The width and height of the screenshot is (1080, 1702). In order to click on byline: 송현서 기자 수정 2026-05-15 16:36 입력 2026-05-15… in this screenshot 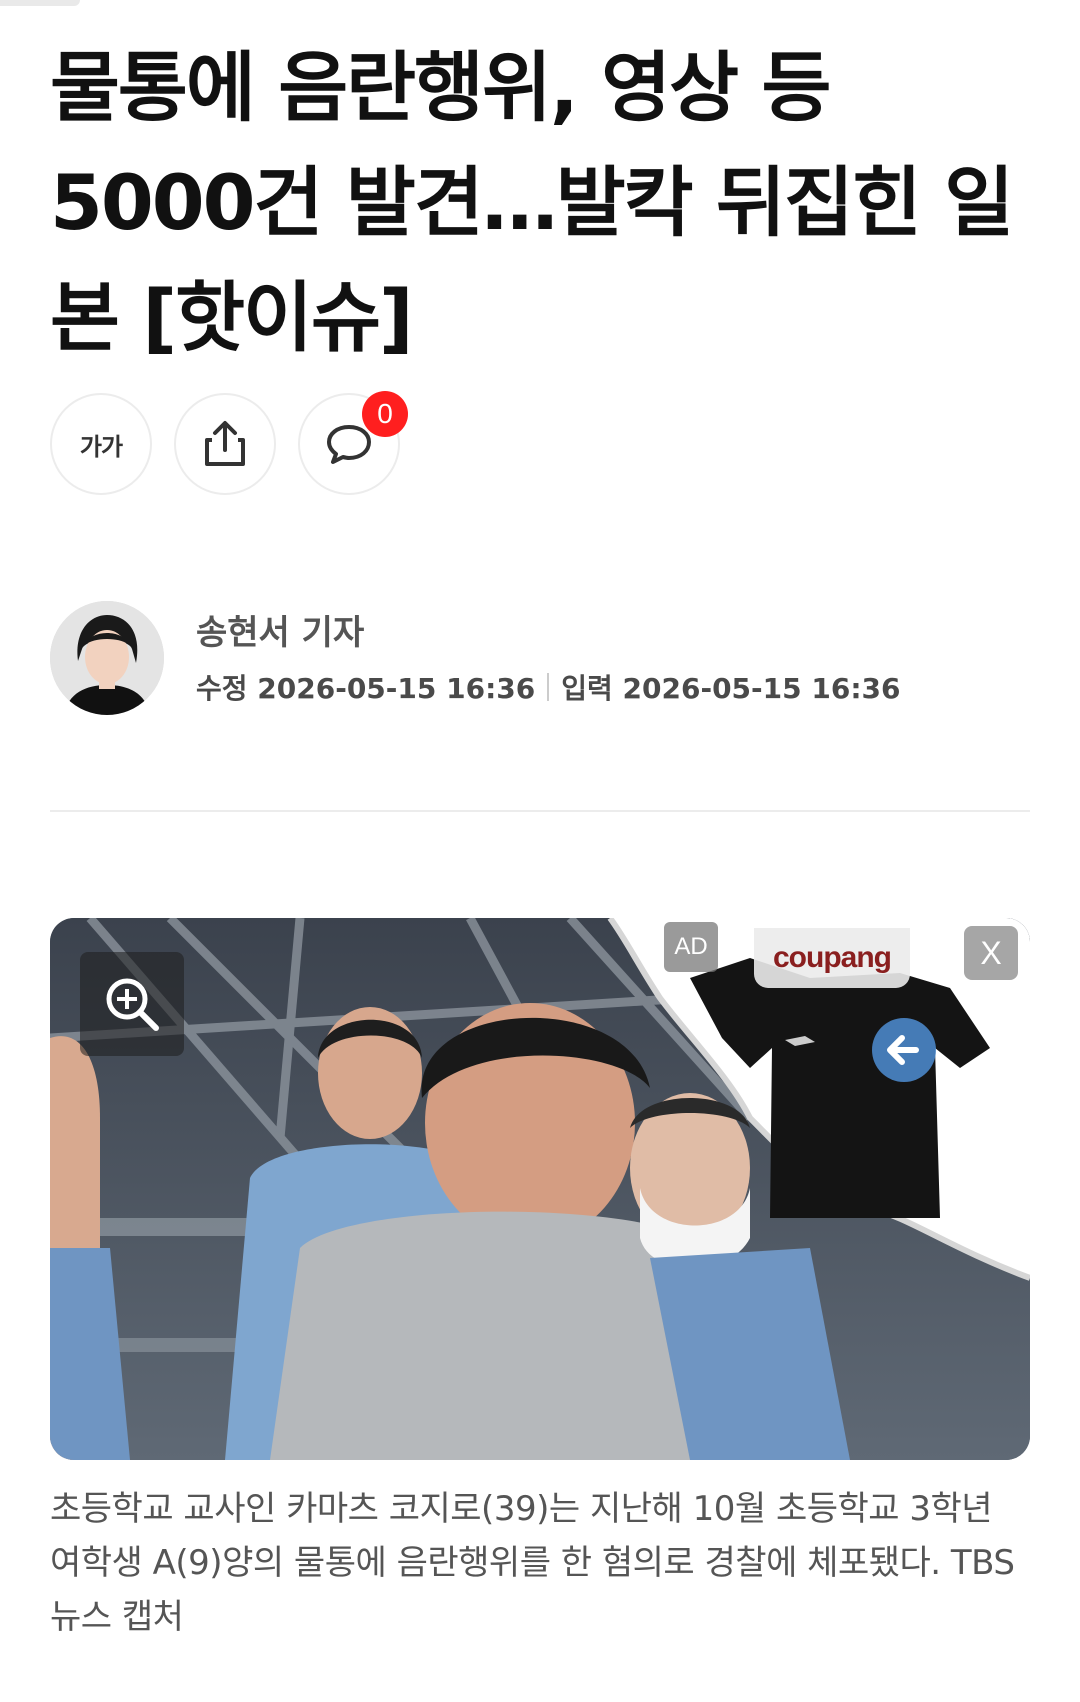, I will do `click(545, 660)`.